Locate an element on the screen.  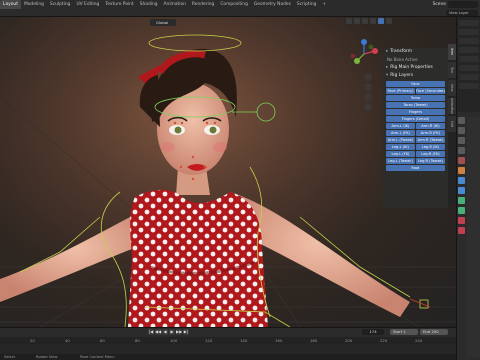
scene-properties-icon is located at coordinates (461, 160).